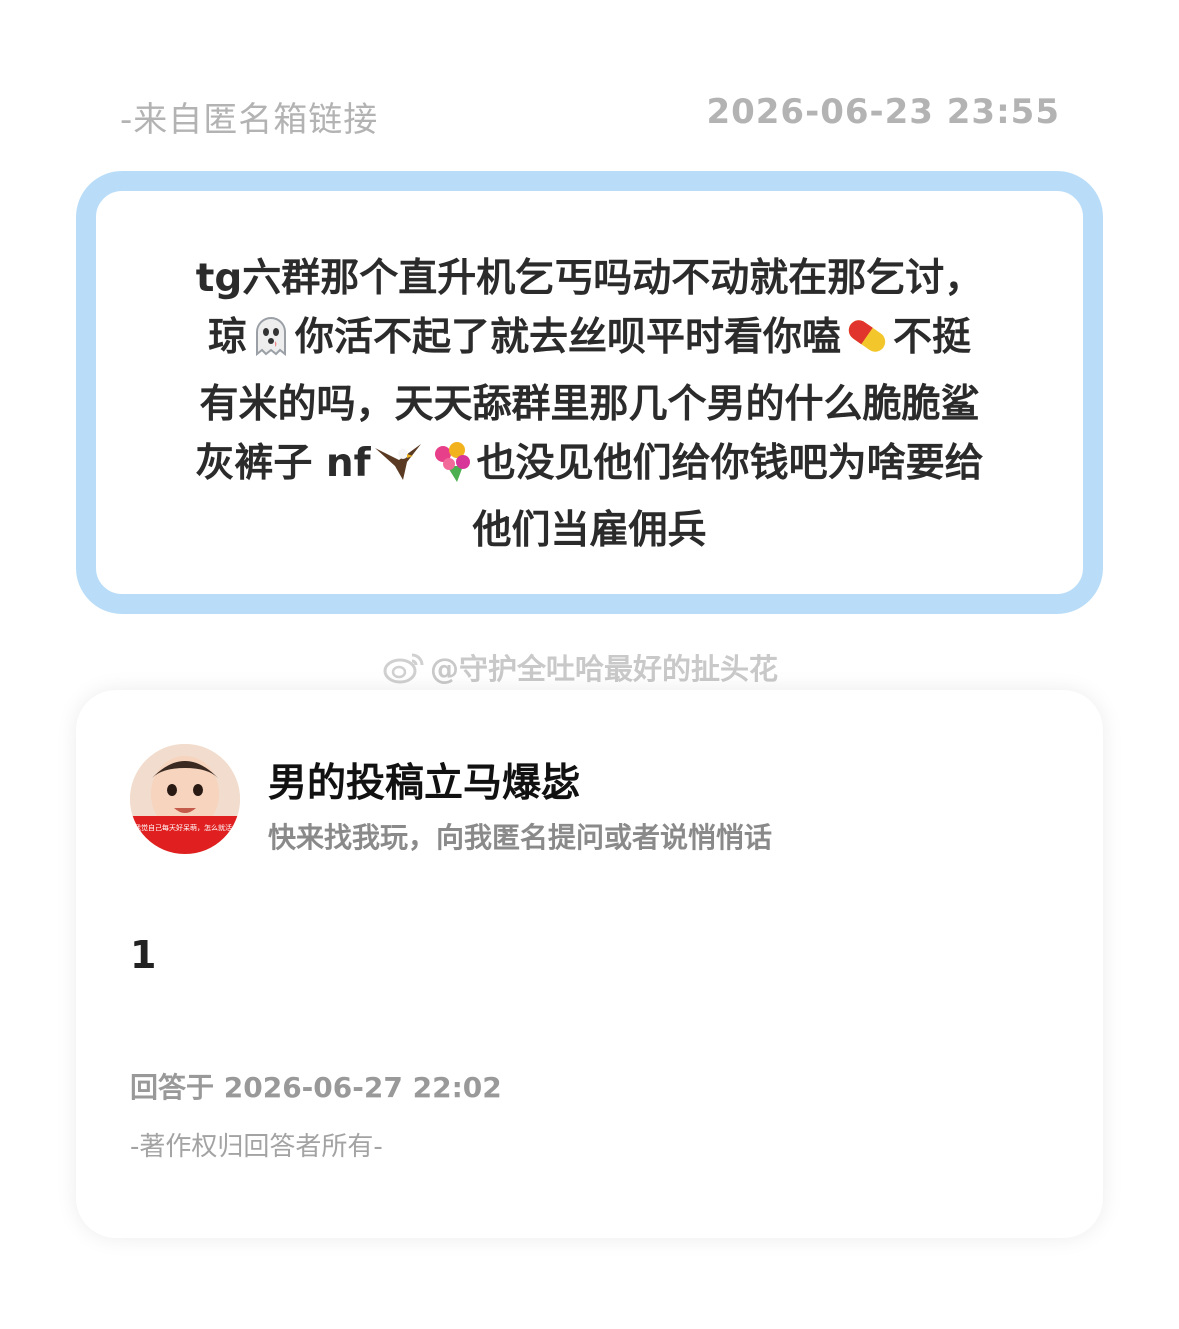  What do you see at coordinates (256, 1147) in the screenshot?
I see `copyright-notice: -著作权归回答者所有-` at bounding box center [256, 1147].